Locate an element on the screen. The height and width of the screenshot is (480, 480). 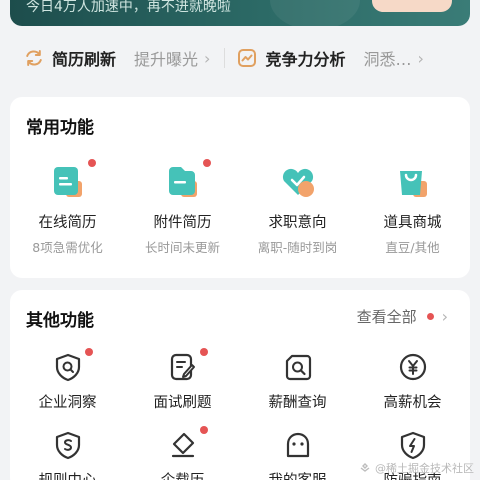
company-history-item: 企载历 is located at coordinates (182, 453).